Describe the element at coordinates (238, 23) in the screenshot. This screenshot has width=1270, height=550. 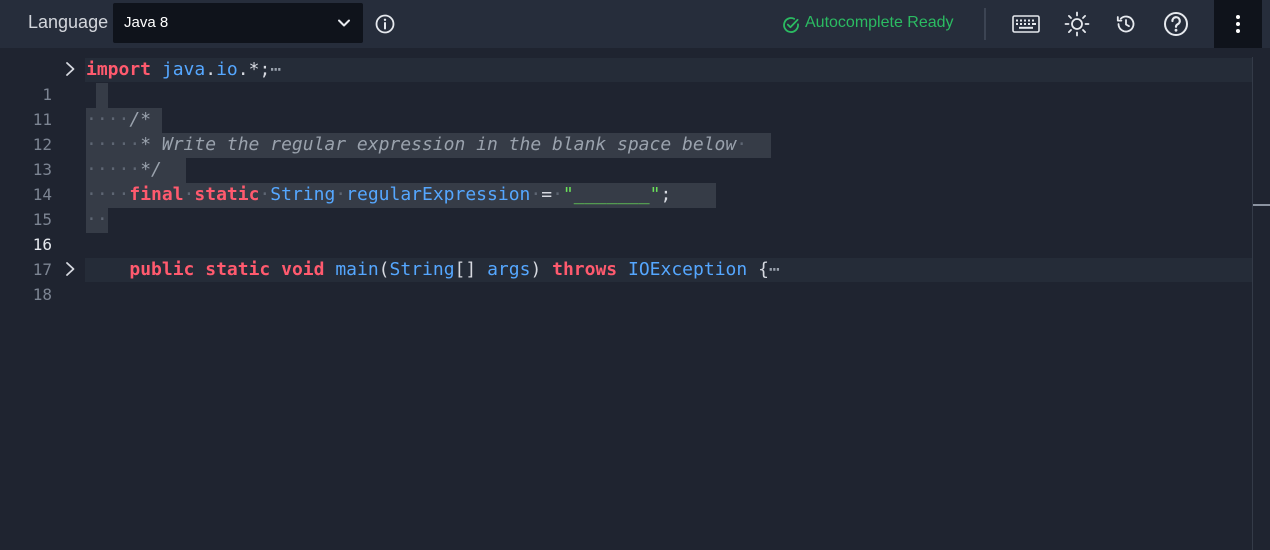
I see `language-select: Java 8` at that location.